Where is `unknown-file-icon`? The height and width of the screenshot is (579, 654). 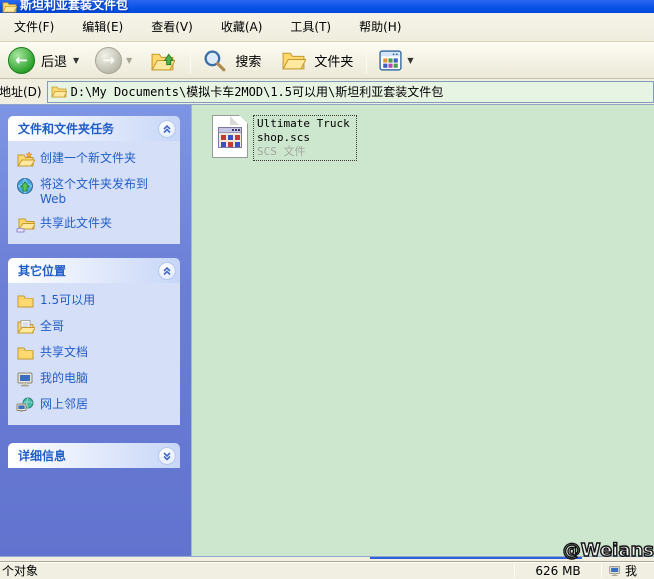 unknown-file-icon is located at coordinates (230, 136).